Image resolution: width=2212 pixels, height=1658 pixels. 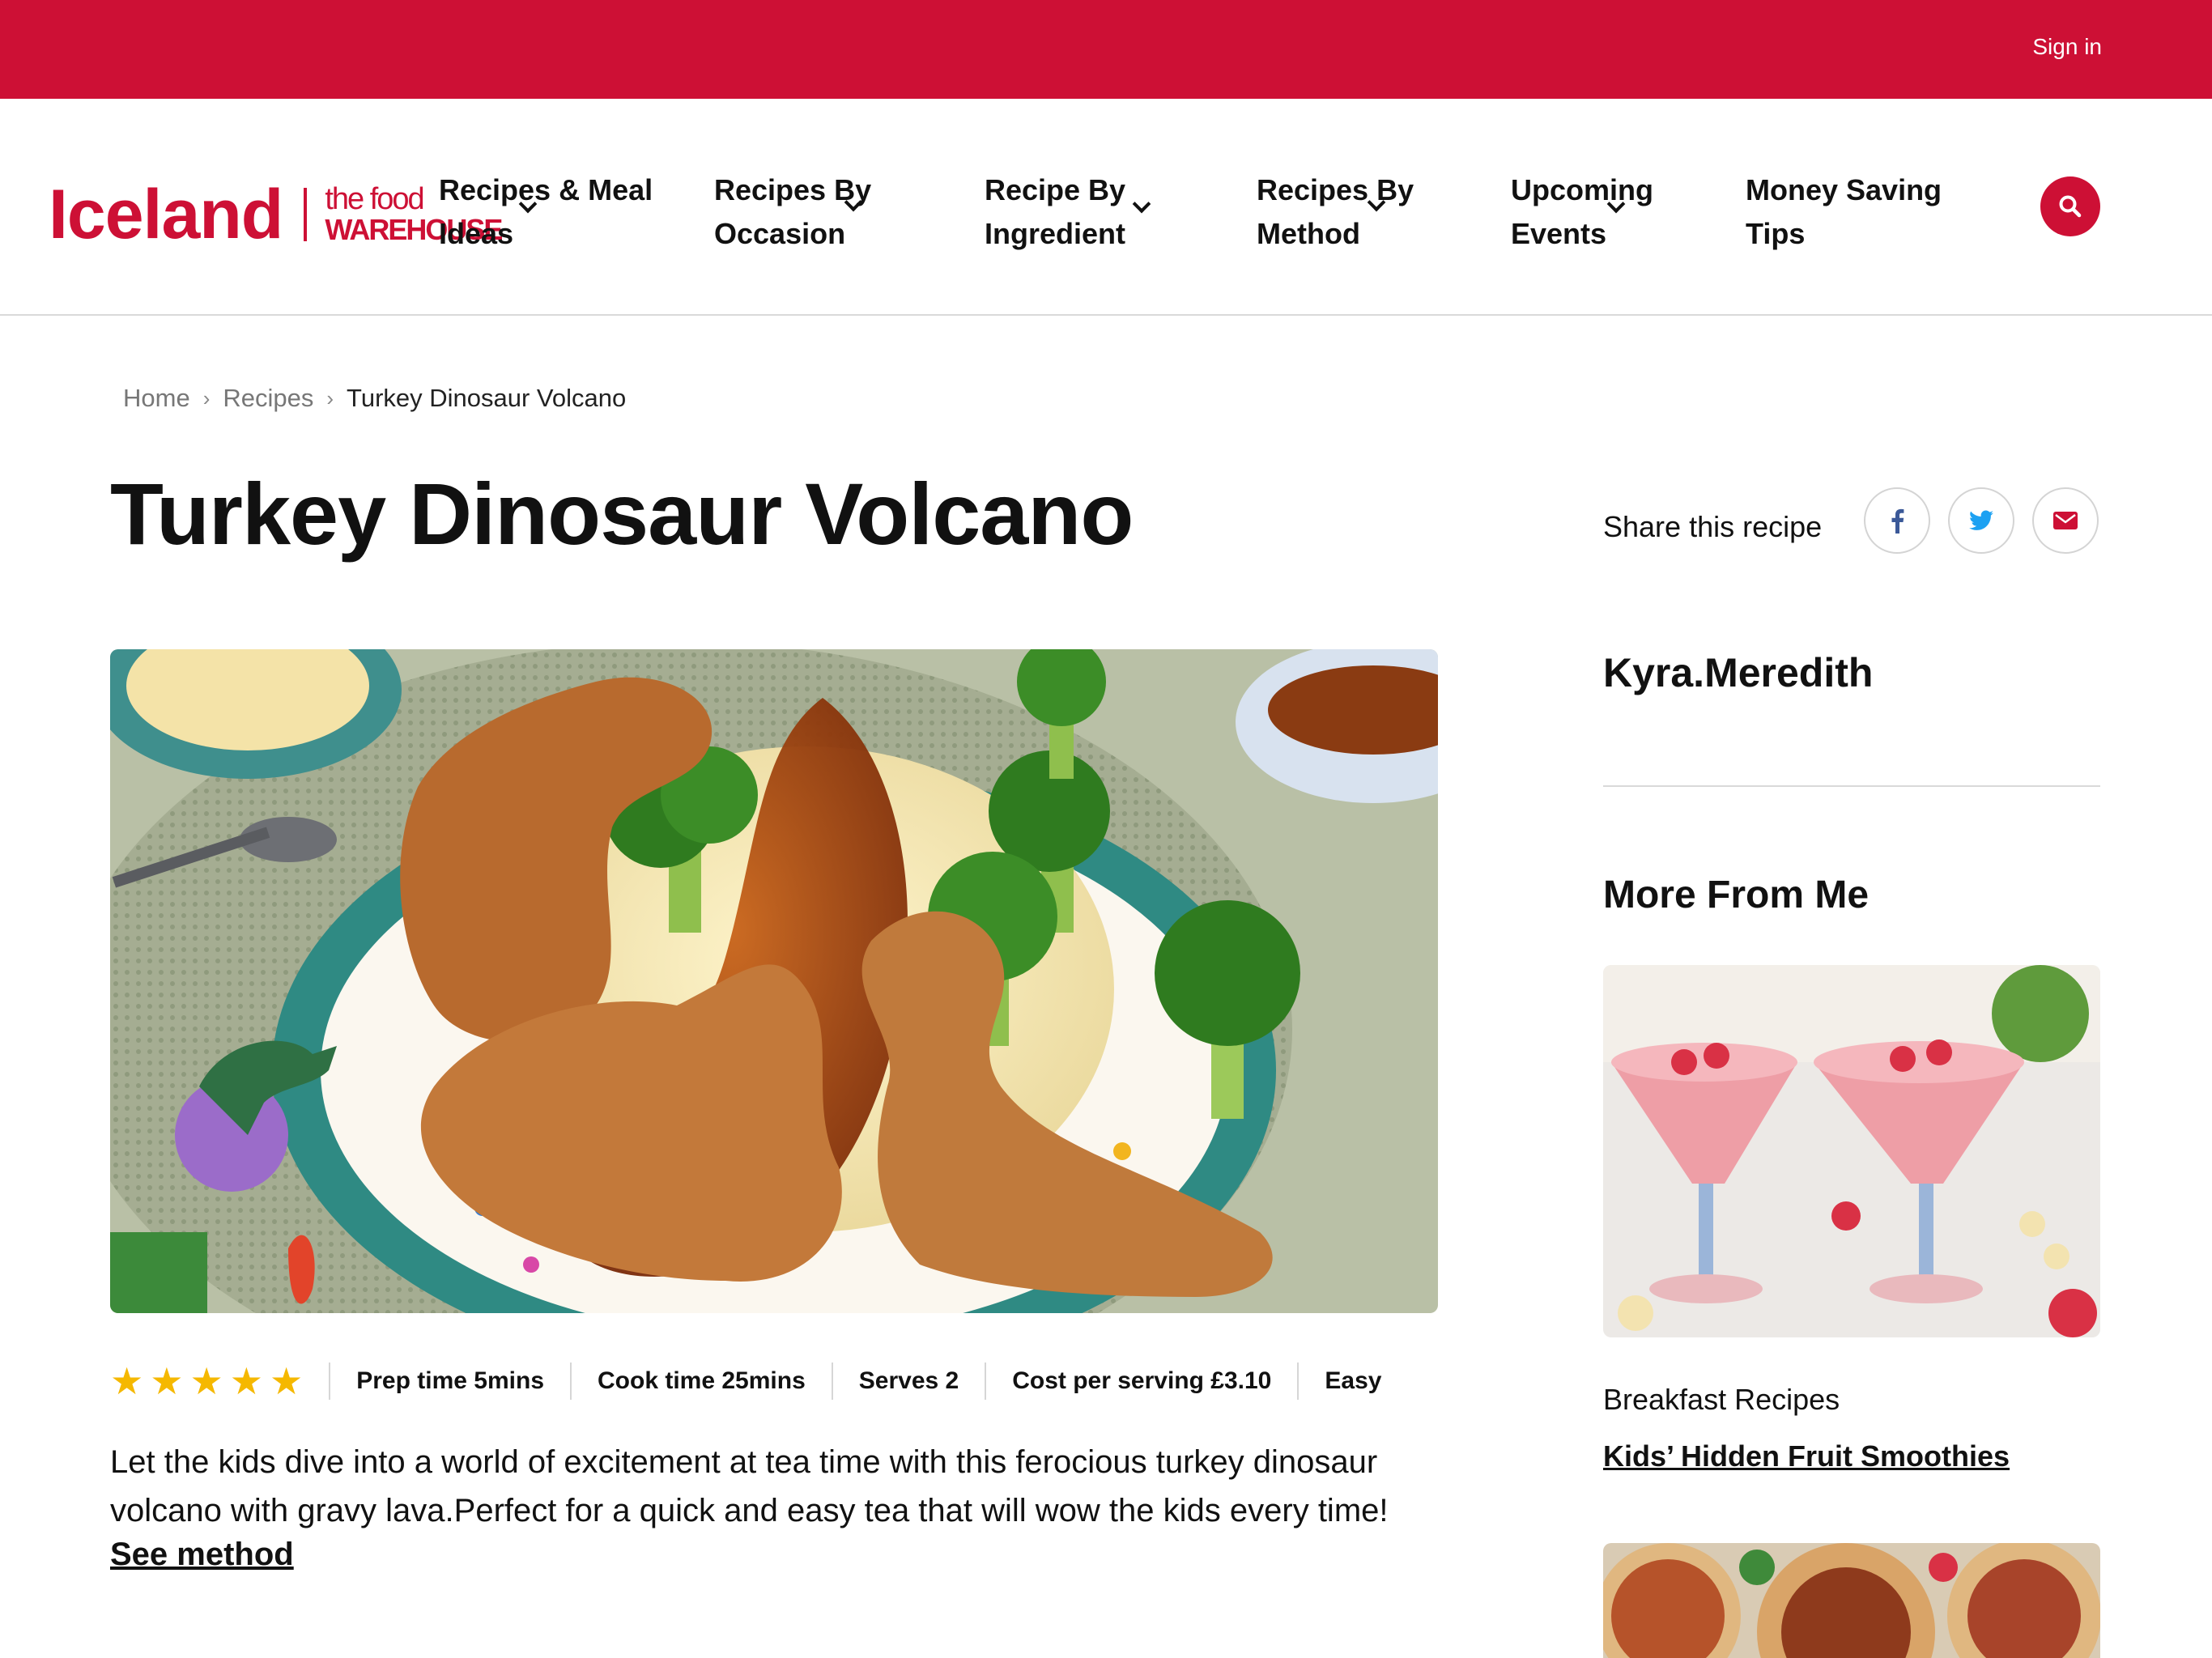 What do you see at coordinates (1308, 233) in the screenshot?
I see `nav-label: Method` at bounding box center [1308, 233].